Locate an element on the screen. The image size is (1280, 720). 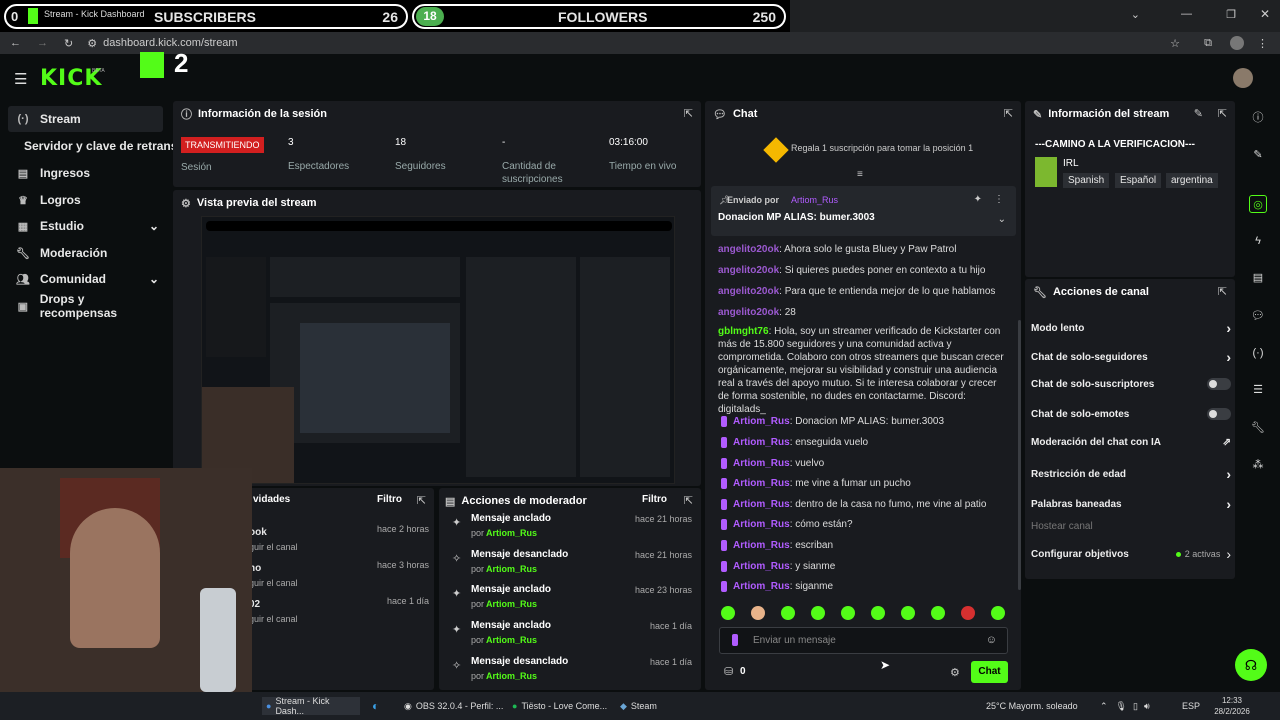
bookmark-star-icon: ☆ is located at coordinates (1175, 43).